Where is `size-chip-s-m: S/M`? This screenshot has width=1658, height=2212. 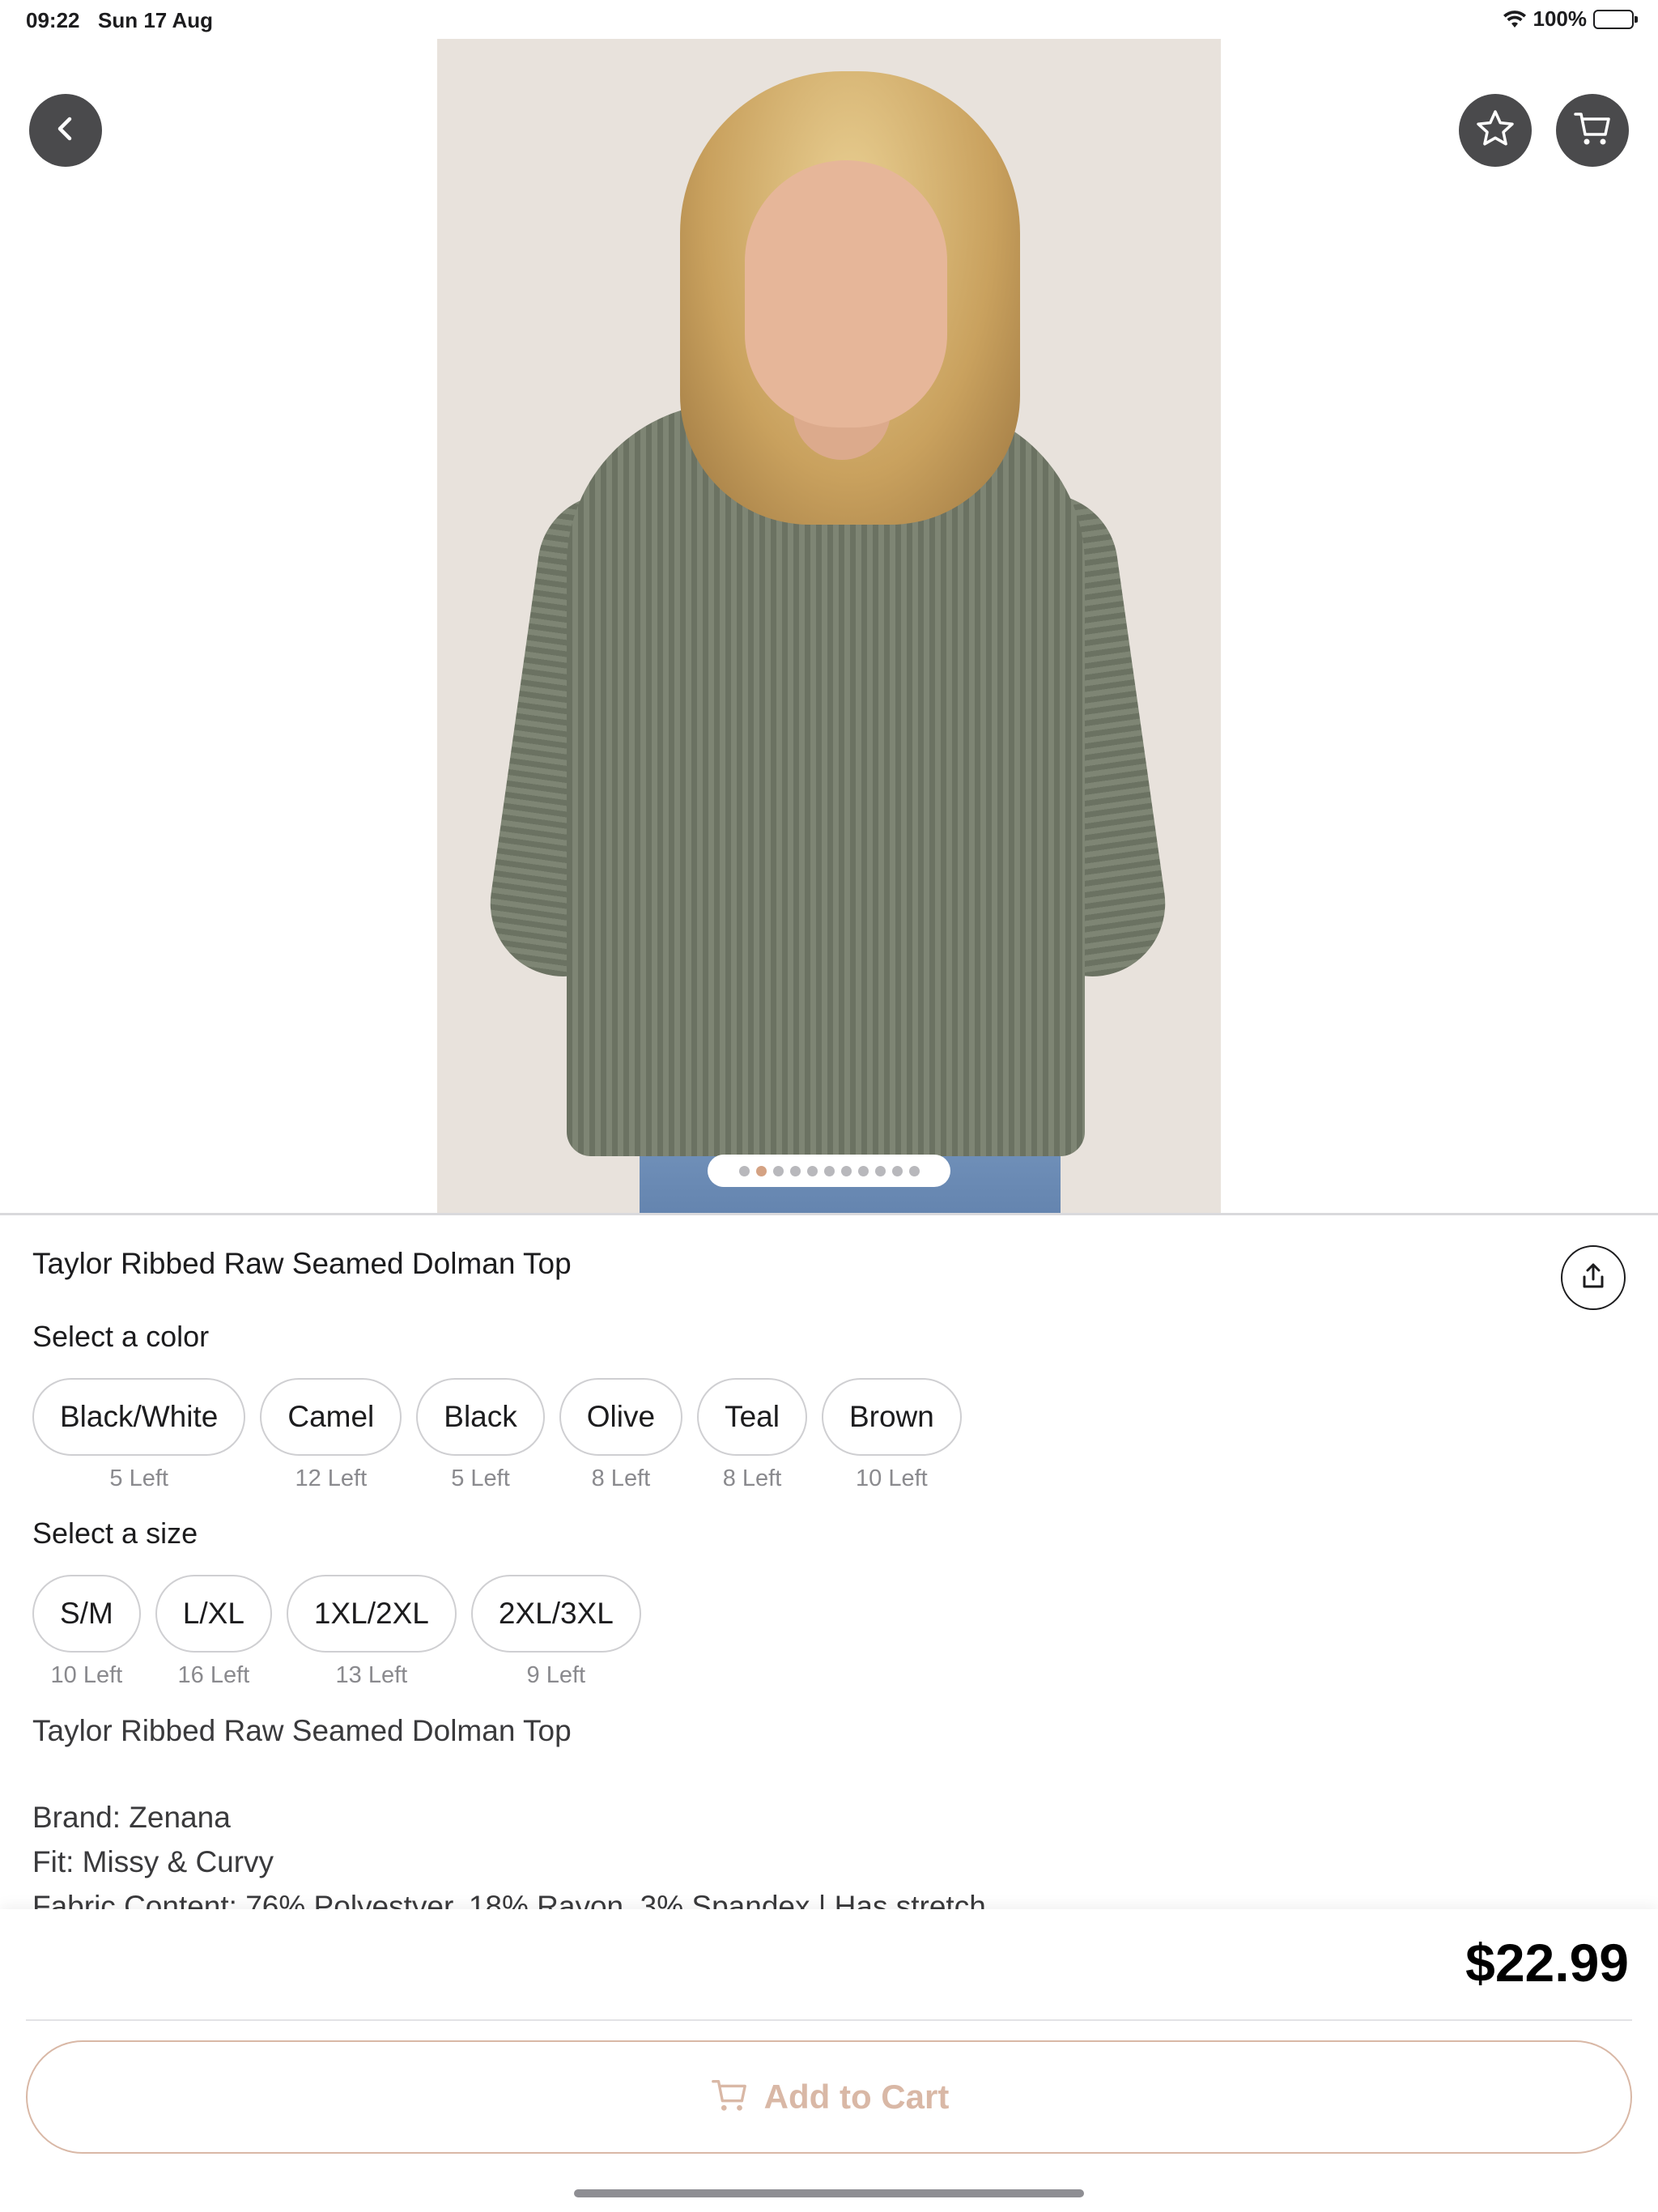 size-chip-s-m: S/M is located at coordinates (86, 1614).